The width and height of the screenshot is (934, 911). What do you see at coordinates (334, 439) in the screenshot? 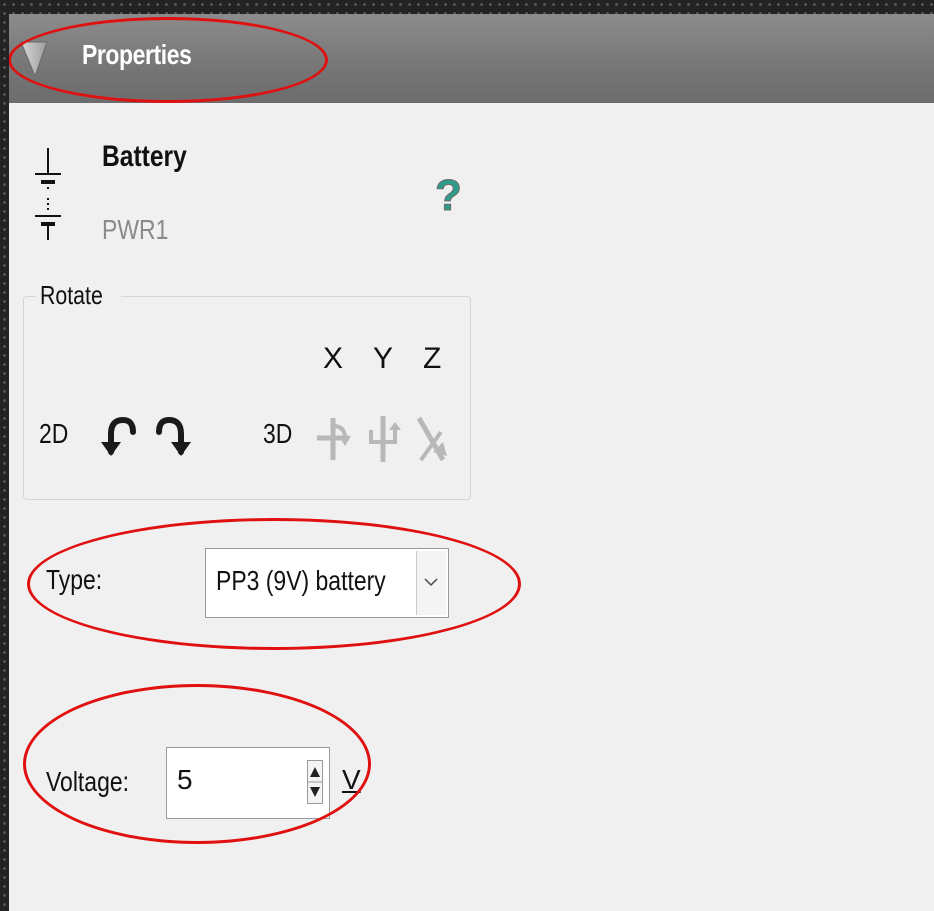
I see `rotate-x-icon` at bounding box center [334, 439].